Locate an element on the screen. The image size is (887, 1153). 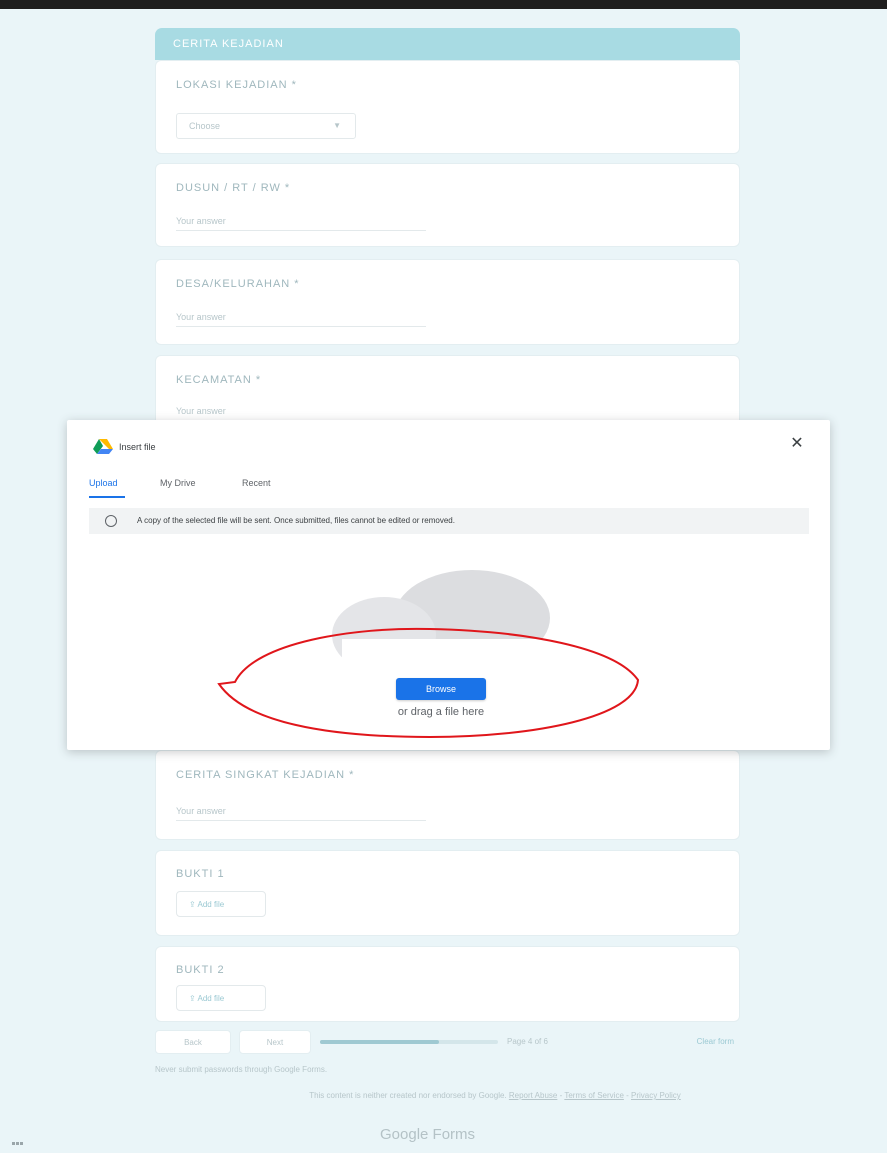
question-card-desa: DESA/KELURAHAN * Your answer is located at coordinates (447, 302).